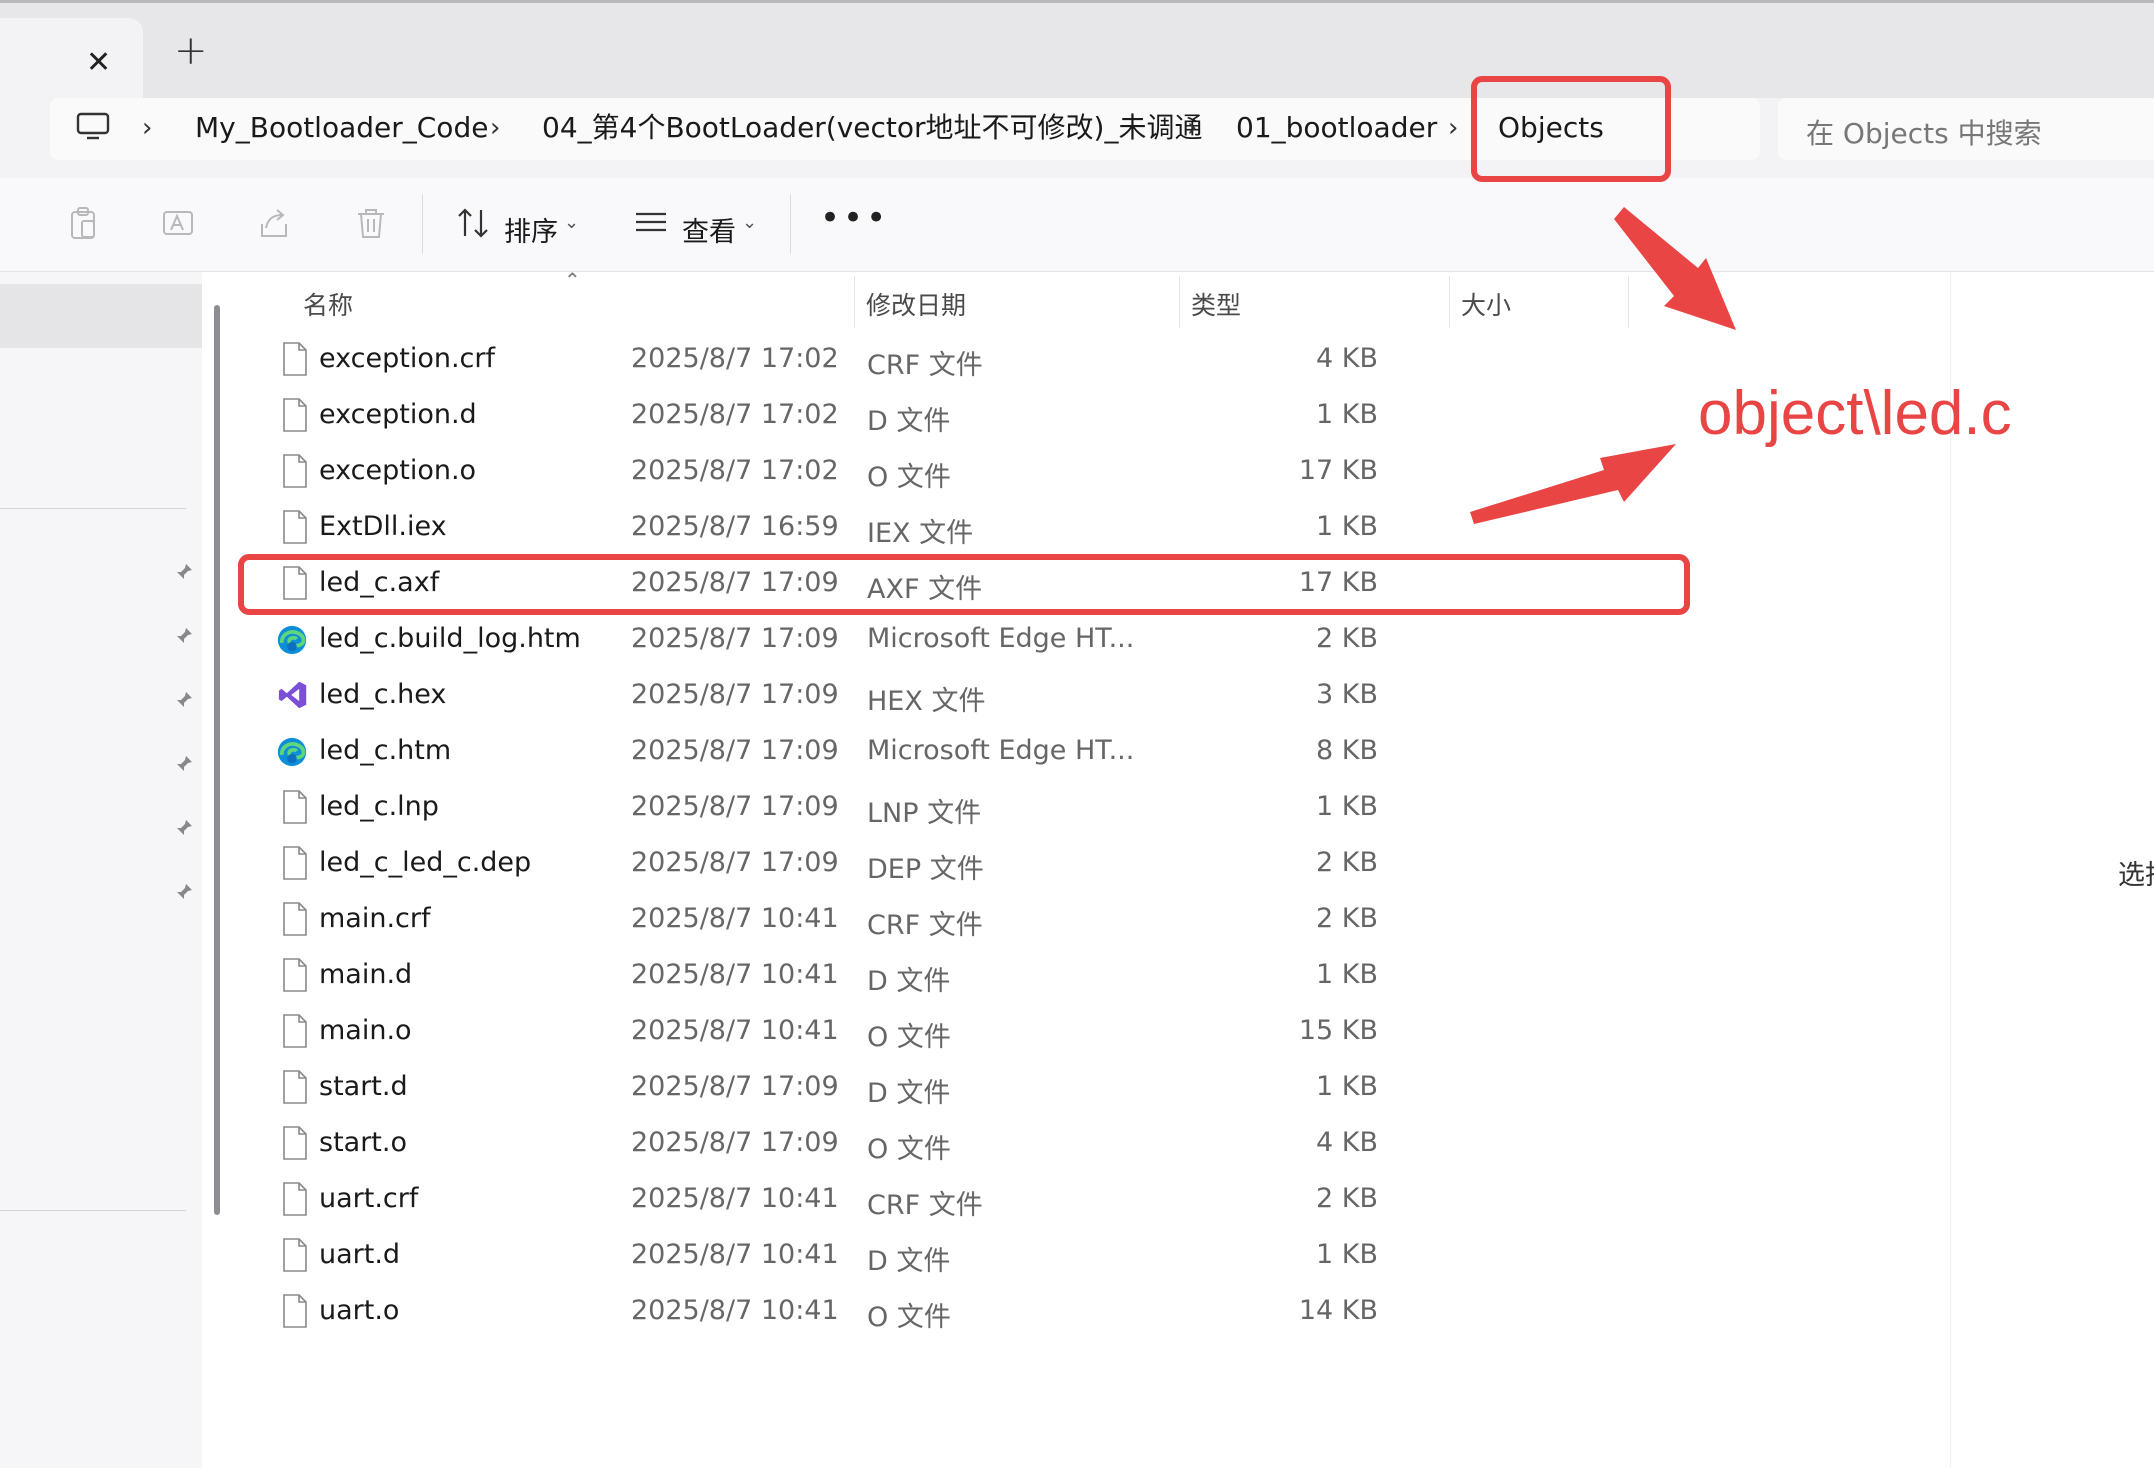 The image size is (2154, 1468). I want to click on sort-ascending-icon: ⌃, so click(572, 280).